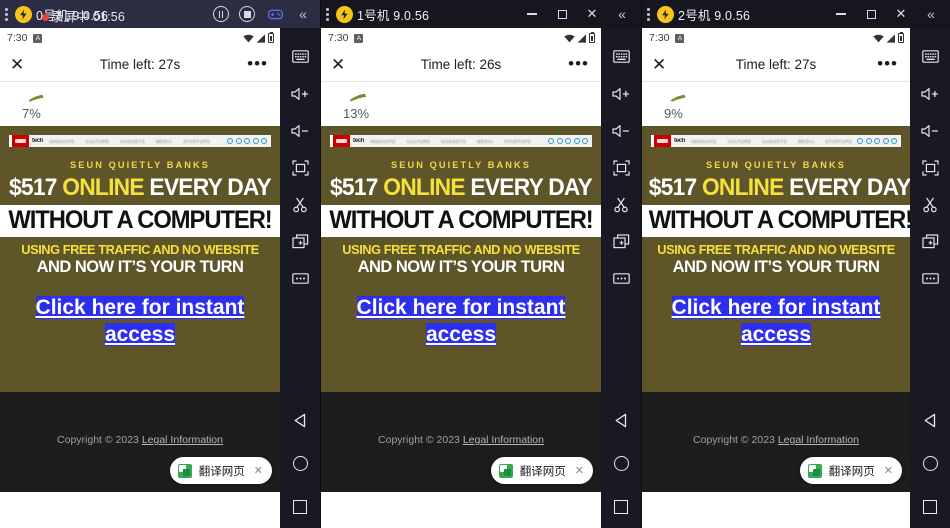 Image resolution: width=950 pixels, height=528 pixels. I want to click on stop-recording-button, so click(247, 14).